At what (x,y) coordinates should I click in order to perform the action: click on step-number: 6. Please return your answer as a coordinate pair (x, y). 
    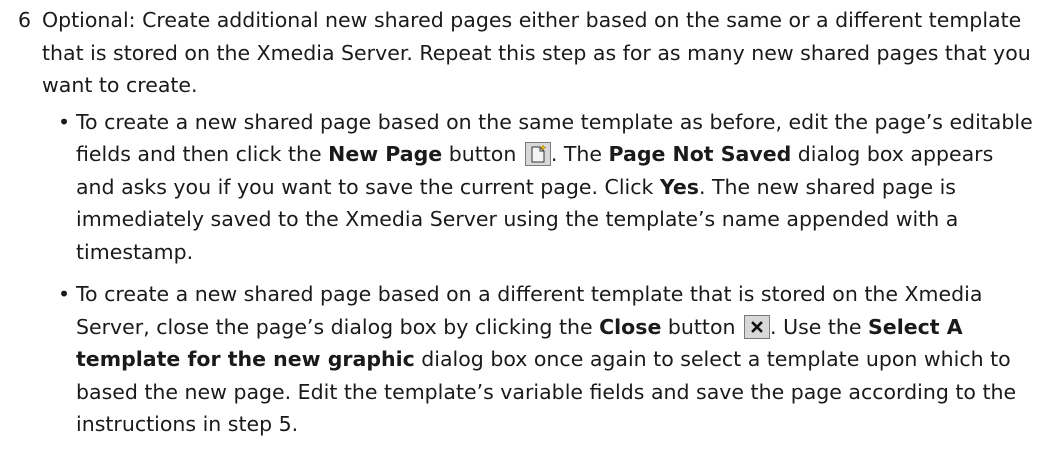
    Looking at the image, I should click on (25, 20).